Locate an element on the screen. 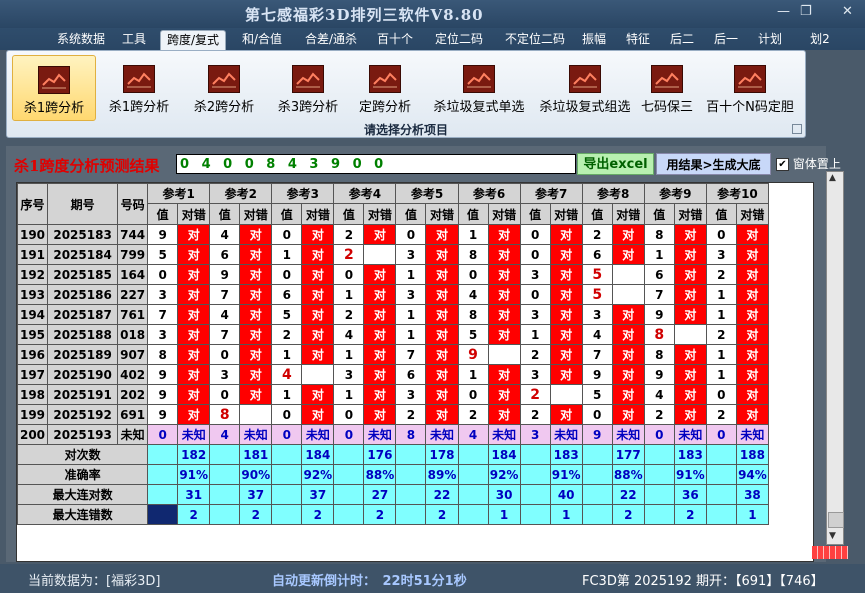 The width and height of the screenshot is (865, 593). menu-tab-4: 合差/通杀 is located at coordinates (331, 40).